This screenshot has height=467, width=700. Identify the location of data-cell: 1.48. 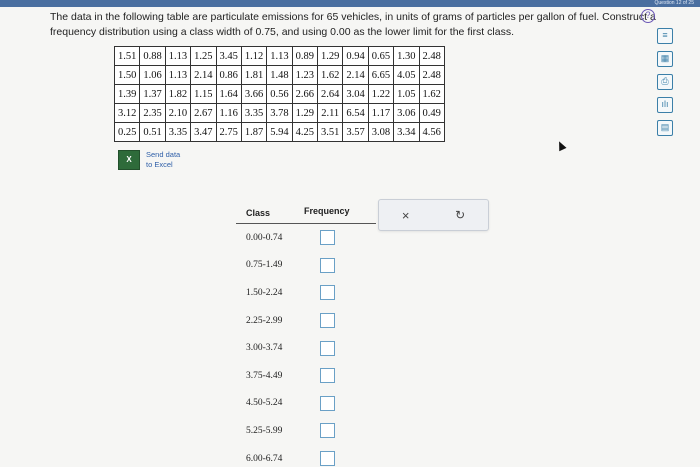
(279, 75).